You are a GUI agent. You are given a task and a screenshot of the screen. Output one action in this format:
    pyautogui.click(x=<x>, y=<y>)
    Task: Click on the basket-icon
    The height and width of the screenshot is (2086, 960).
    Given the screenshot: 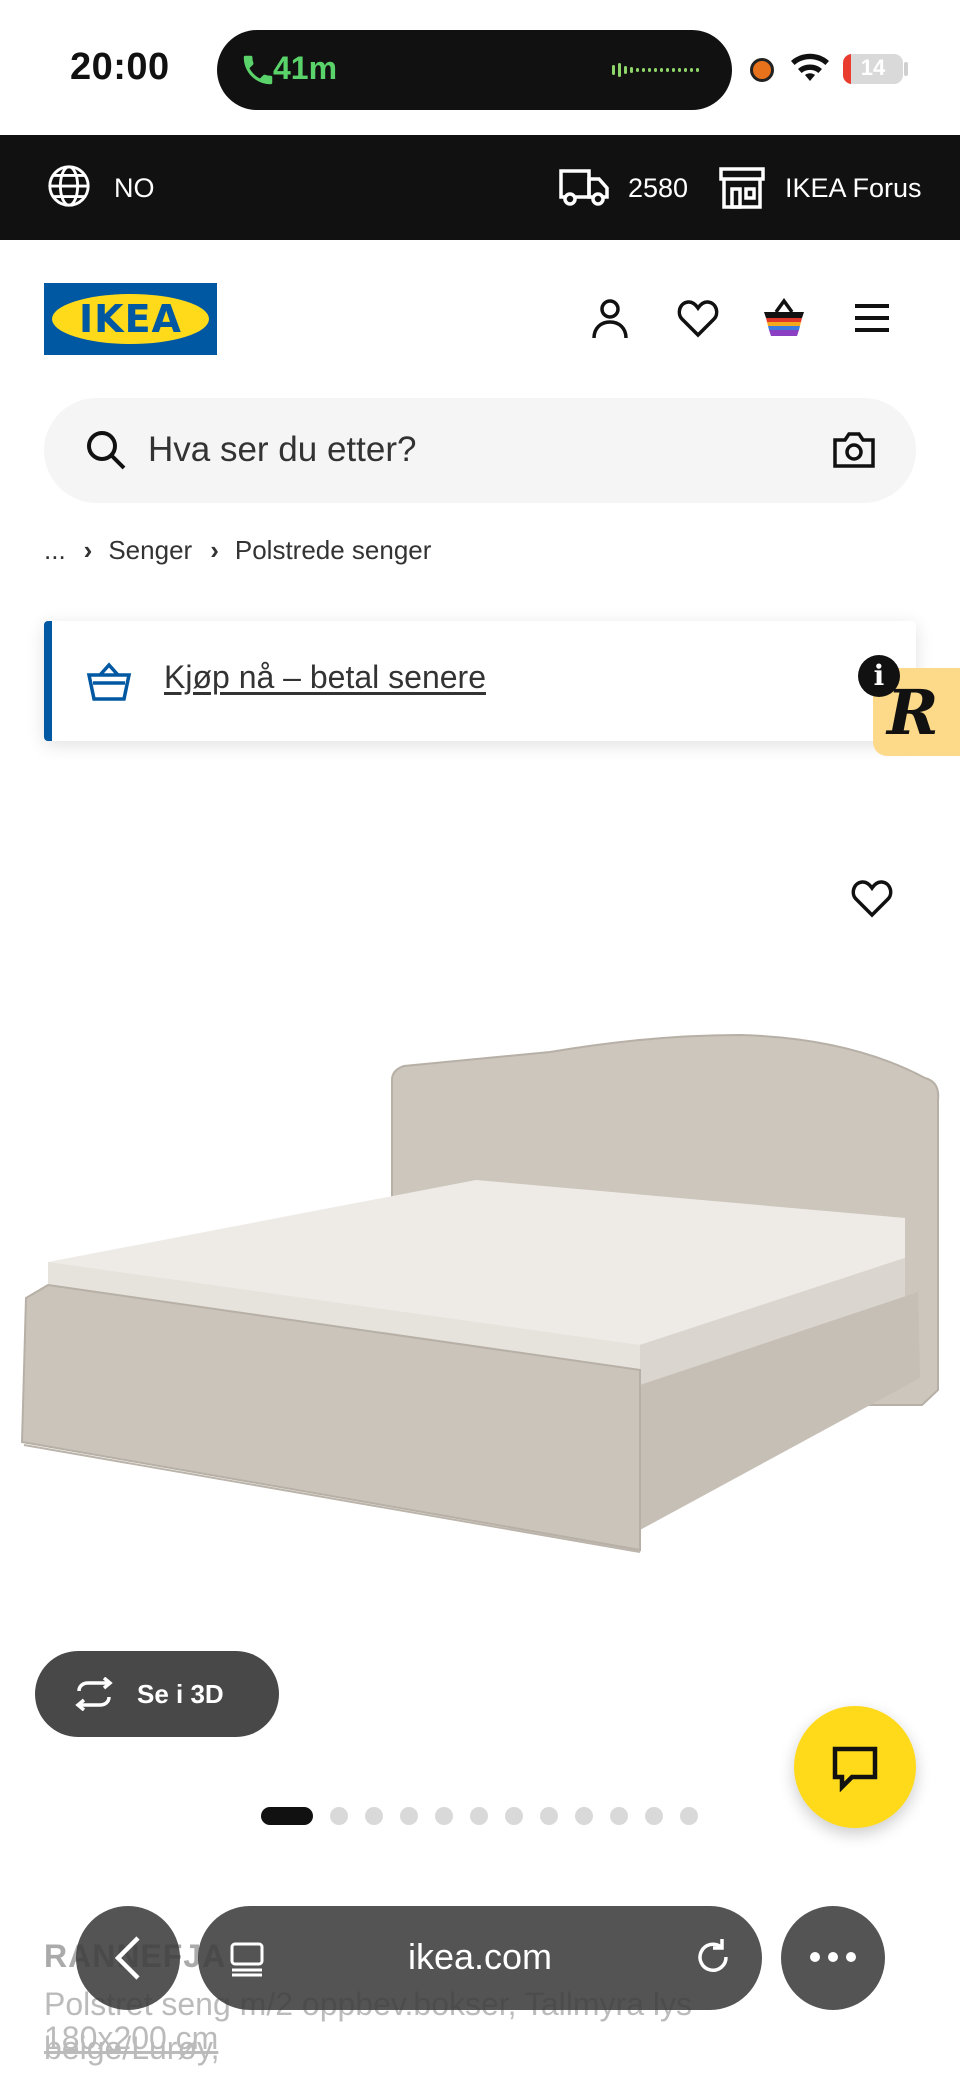 What is the action you would take?
    pyautogui.click(x=784, y=318)
    